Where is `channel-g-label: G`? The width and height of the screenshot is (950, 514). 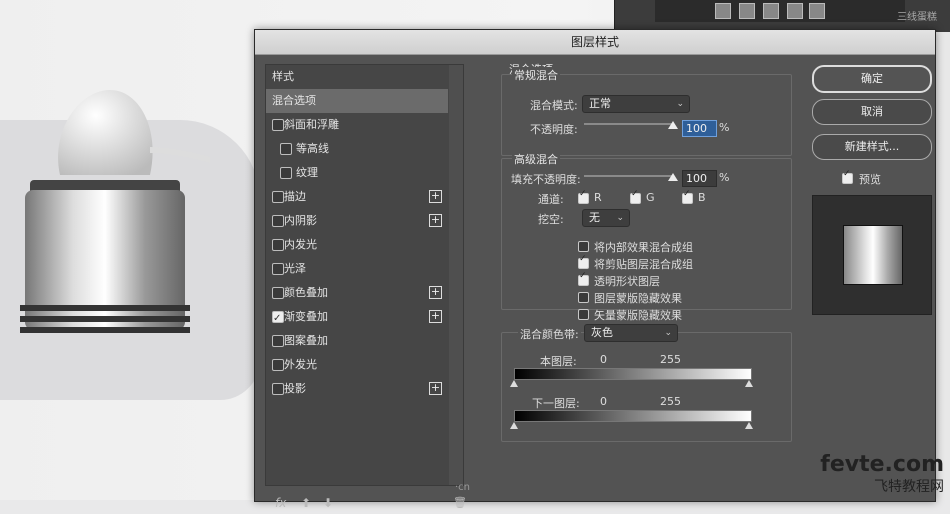
channel-g-label: G is located at coordinates (650, 197).